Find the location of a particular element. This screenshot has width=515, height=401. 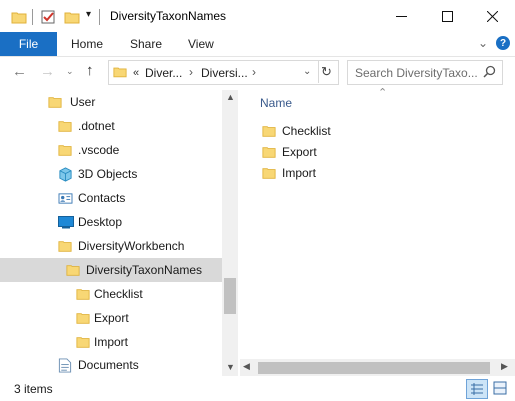

file-item-label: Import is located at coordinates (299, 173).